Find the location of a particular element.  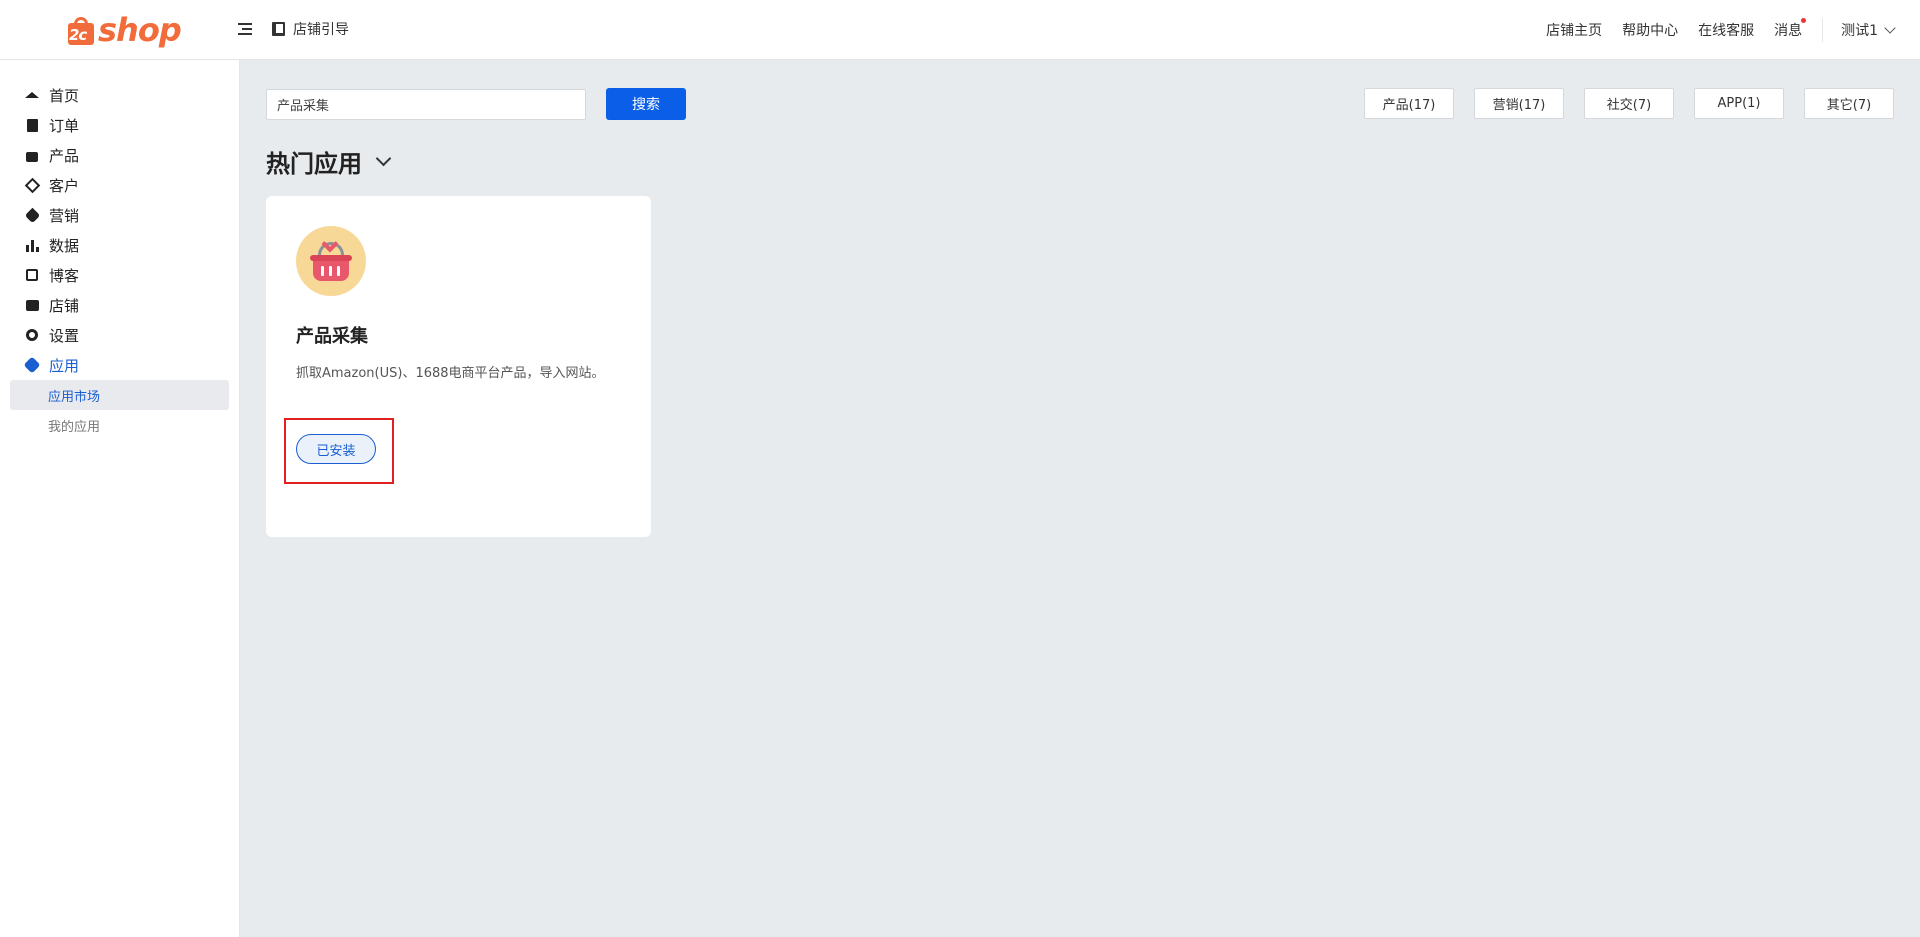

sidebar-subitem-app-market: 应用市场 is located at coordinates (119, 395).